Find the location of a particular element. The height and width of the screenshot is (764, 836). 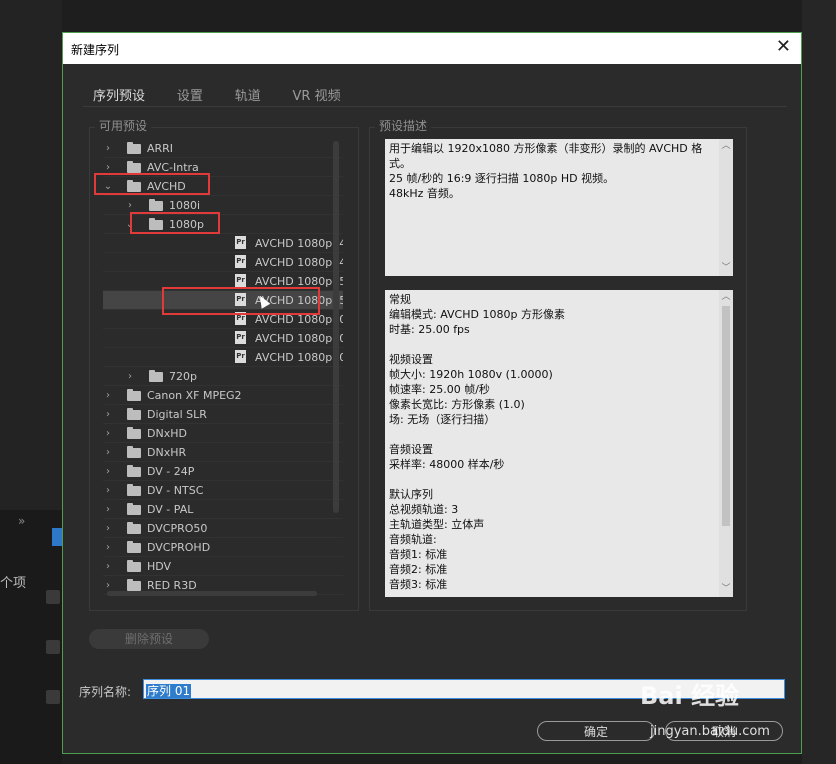

folder-item: › HDV is located at coordinates (223, 566).